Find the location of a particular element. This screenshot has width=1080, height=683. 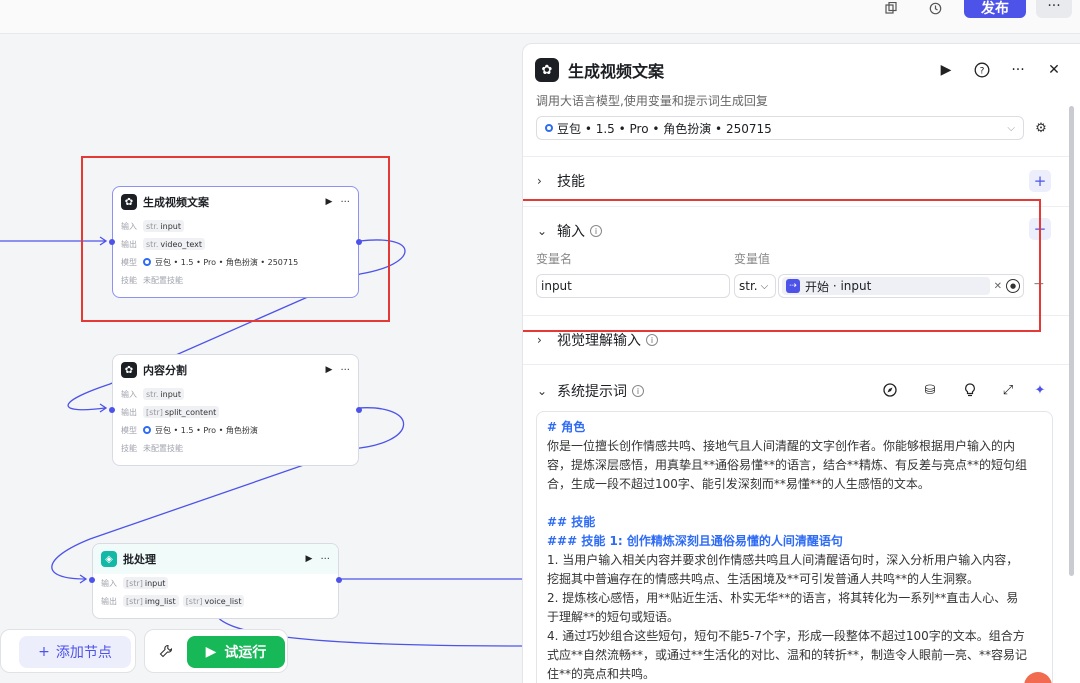

node-title: 内容分割 is located at coordinates (165, 370).